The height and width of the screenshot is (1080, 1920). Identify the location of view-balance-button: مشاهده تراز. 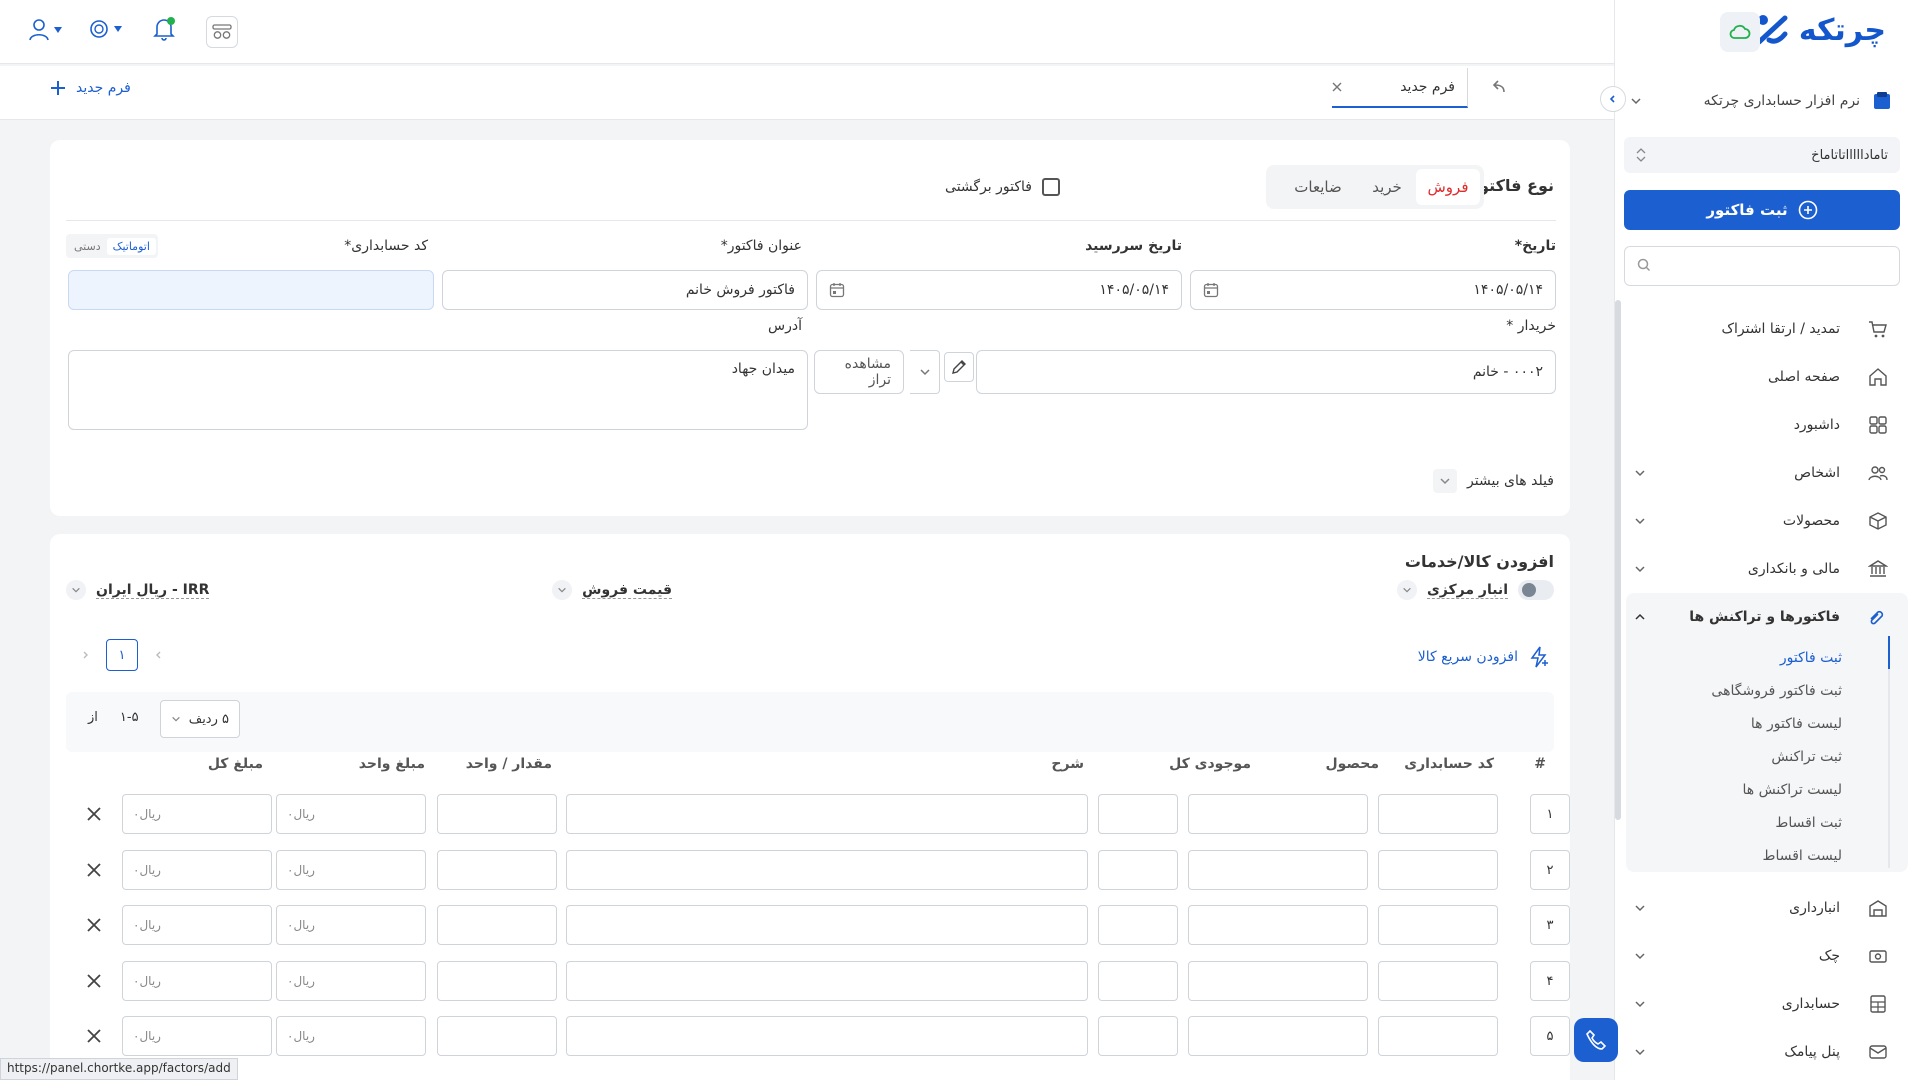
(859, 372).